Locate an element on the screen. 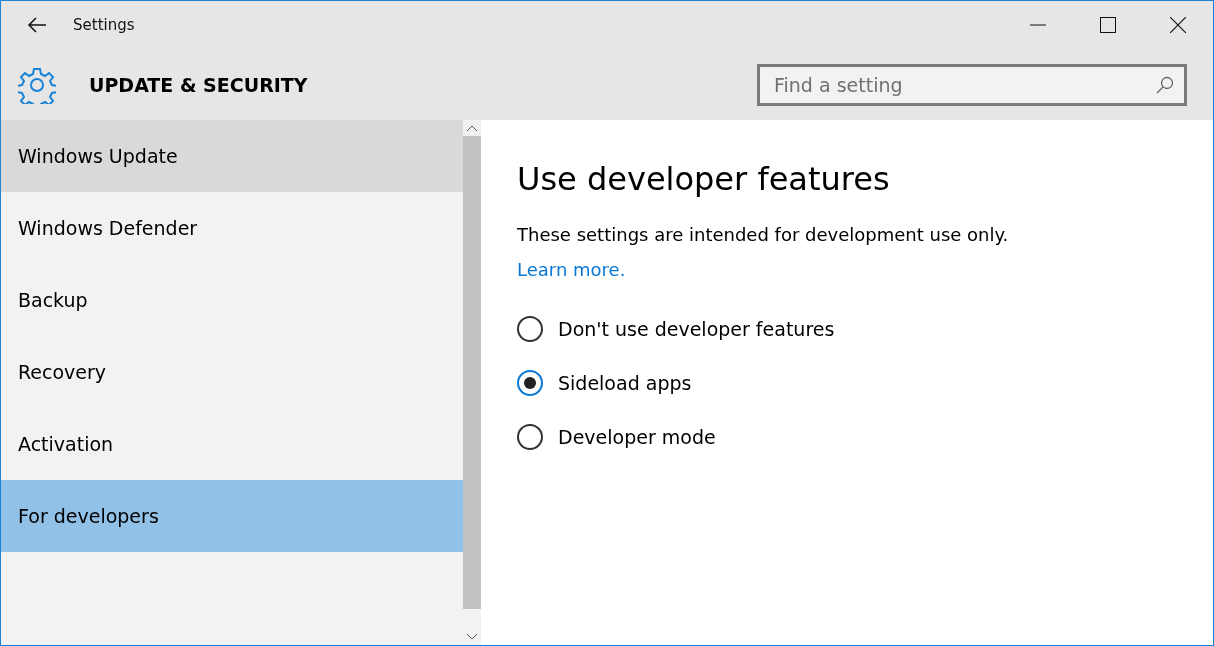 This screenshot has width=1214, height=646. page-heading: Use developer features is located at coordinates (704, 179).